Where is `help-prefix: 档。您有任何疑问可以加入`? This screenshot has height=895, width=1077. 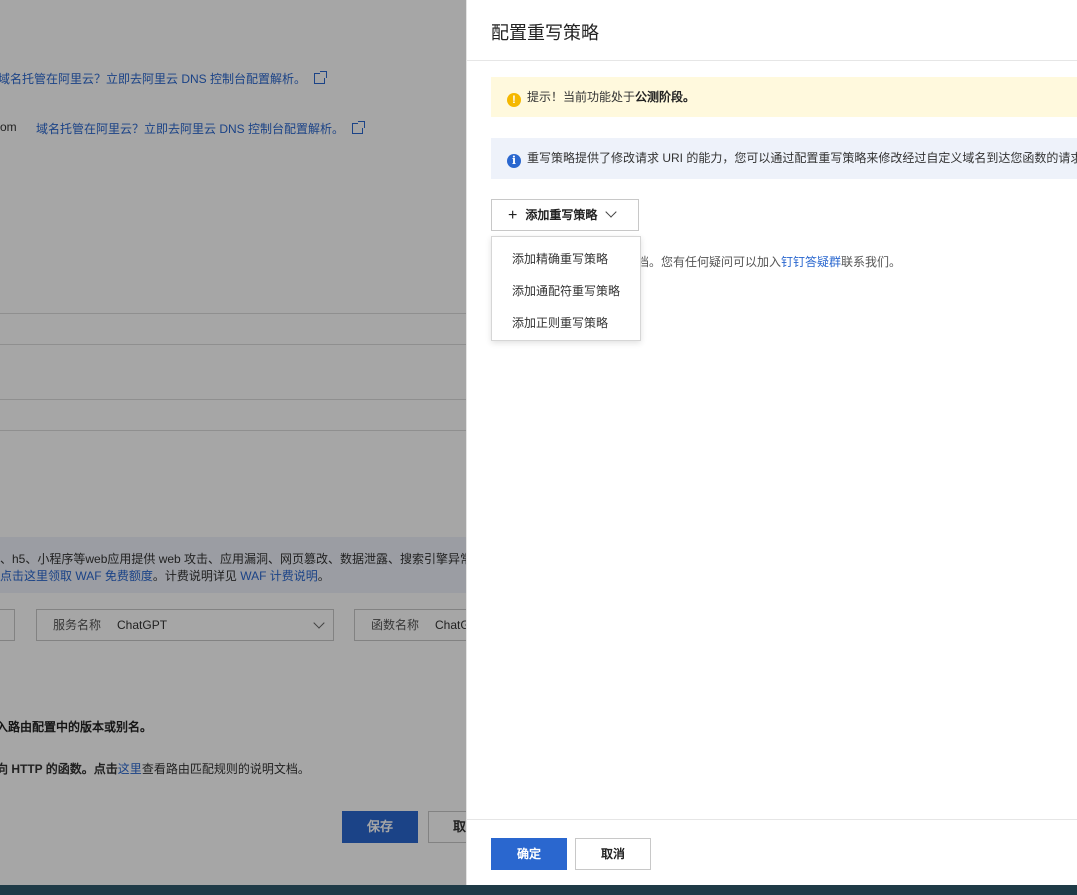 help-prefix: 档。您有任何疑问可以加入 is located at coordinates (709, 262).